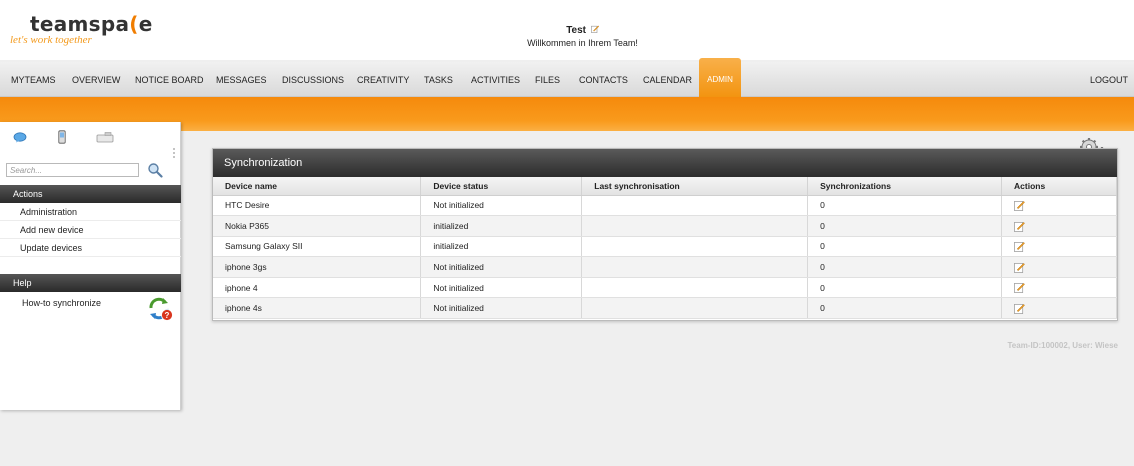 This screenshot has width=1134, height=466. What do you see at coordinates (594, 29) in the screenshot?
I see `edit-profile-icon` at bounding box center [594, 29].